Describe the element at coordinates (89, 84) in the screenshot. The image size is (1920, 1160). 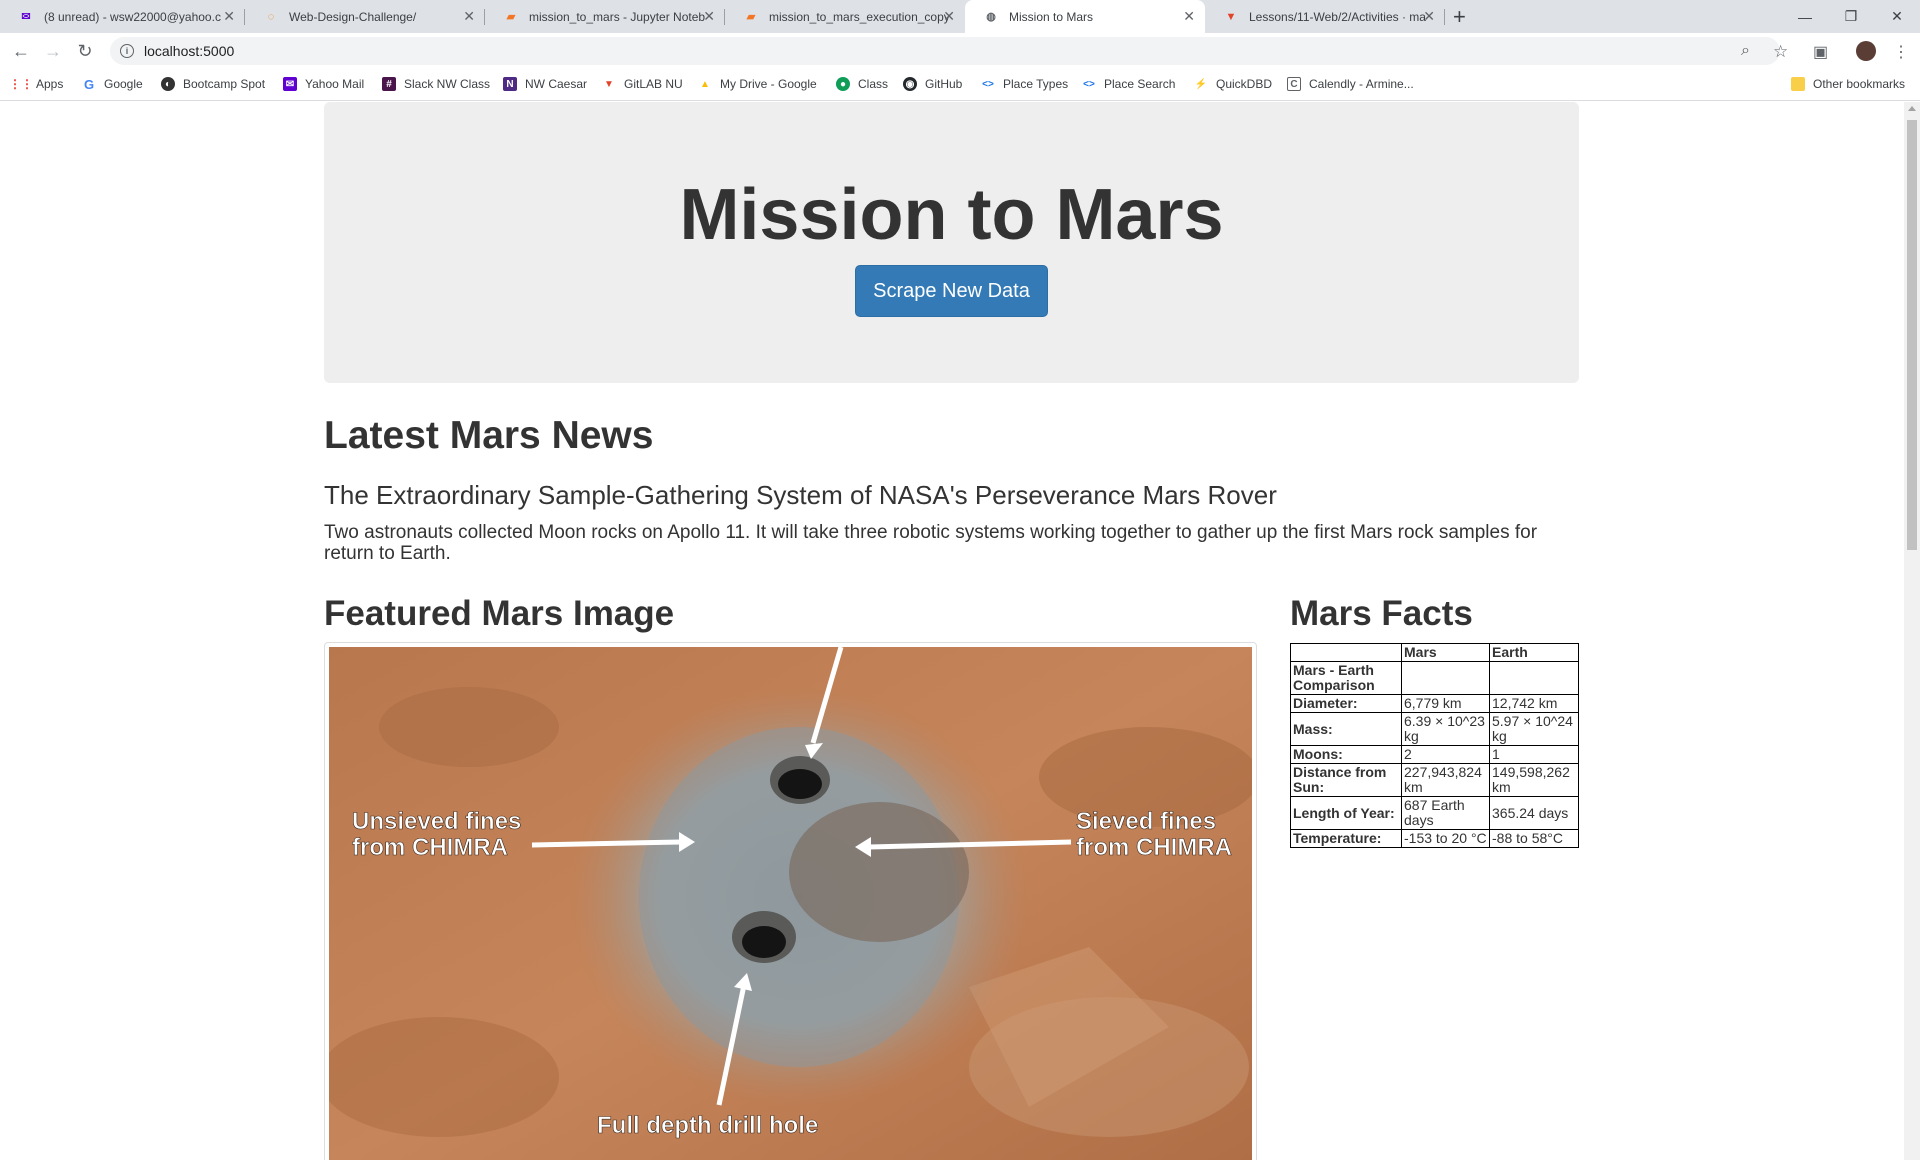
I see `google-icon: G` at that location.